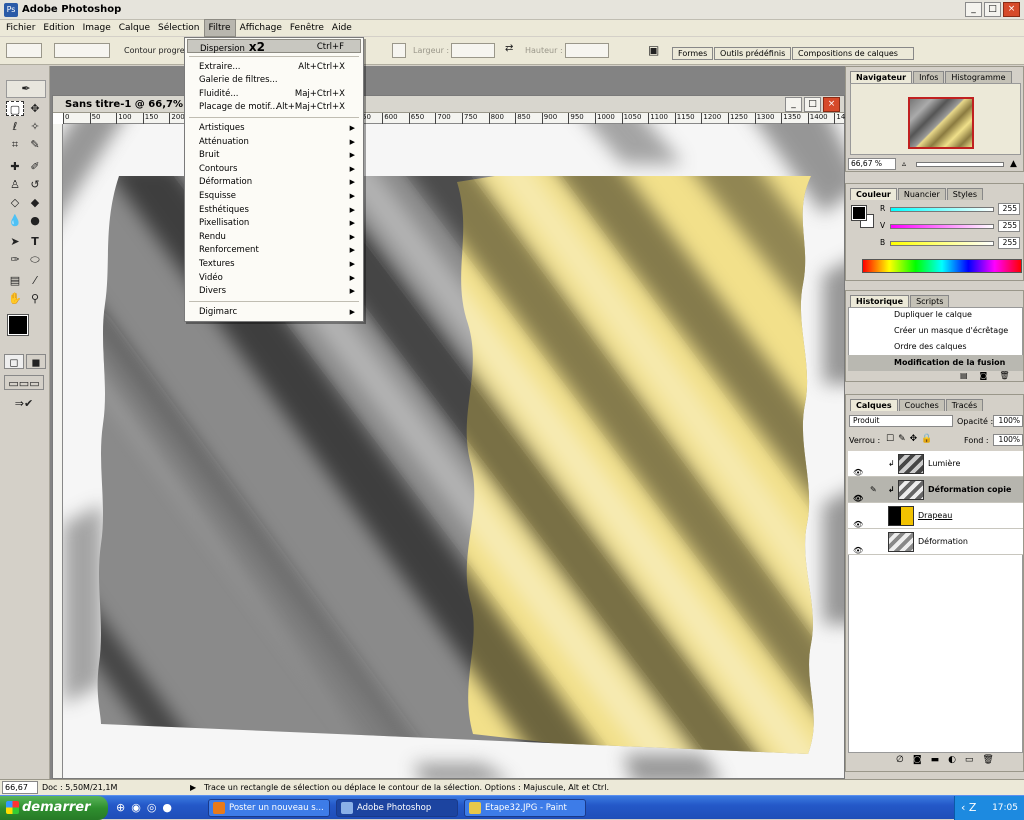 The width and height of the screenshot is (1024, 820). I want to click on tab-couches: Couches, so click(921, 405).